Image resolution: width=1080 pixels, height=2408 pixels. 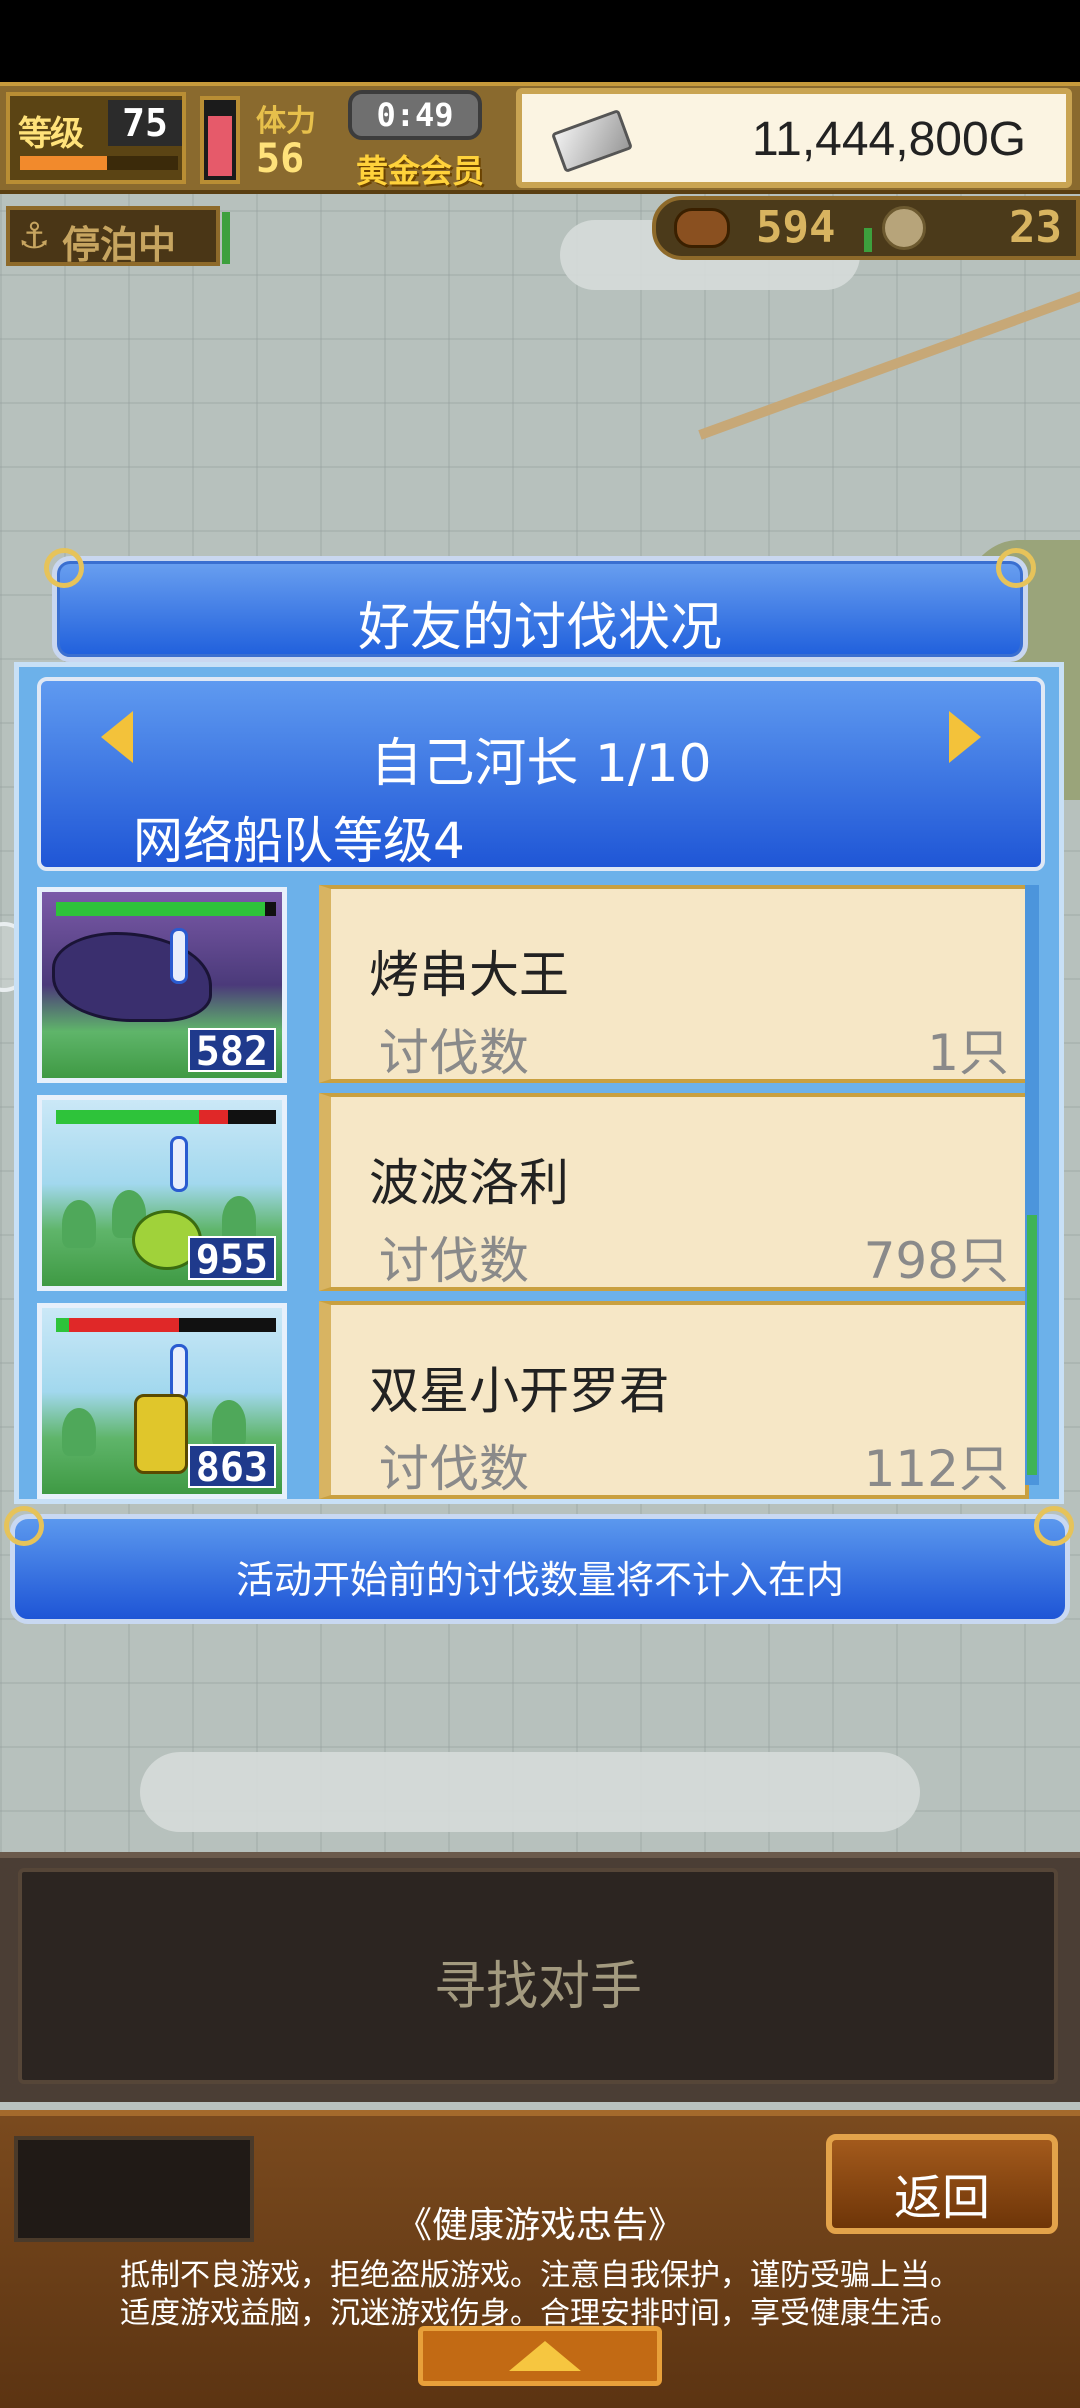 I want to click on friend-level: 955, so click(x=231, y=1259).